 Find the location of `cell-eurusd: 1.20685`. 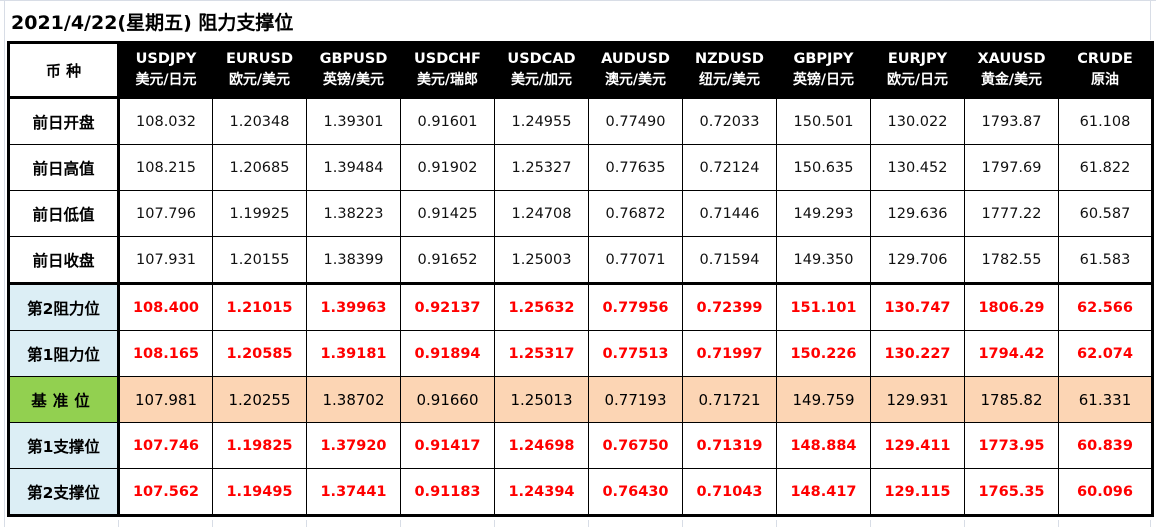

cell-eurusd: 1.20685 is located at coordinates (259, 167).